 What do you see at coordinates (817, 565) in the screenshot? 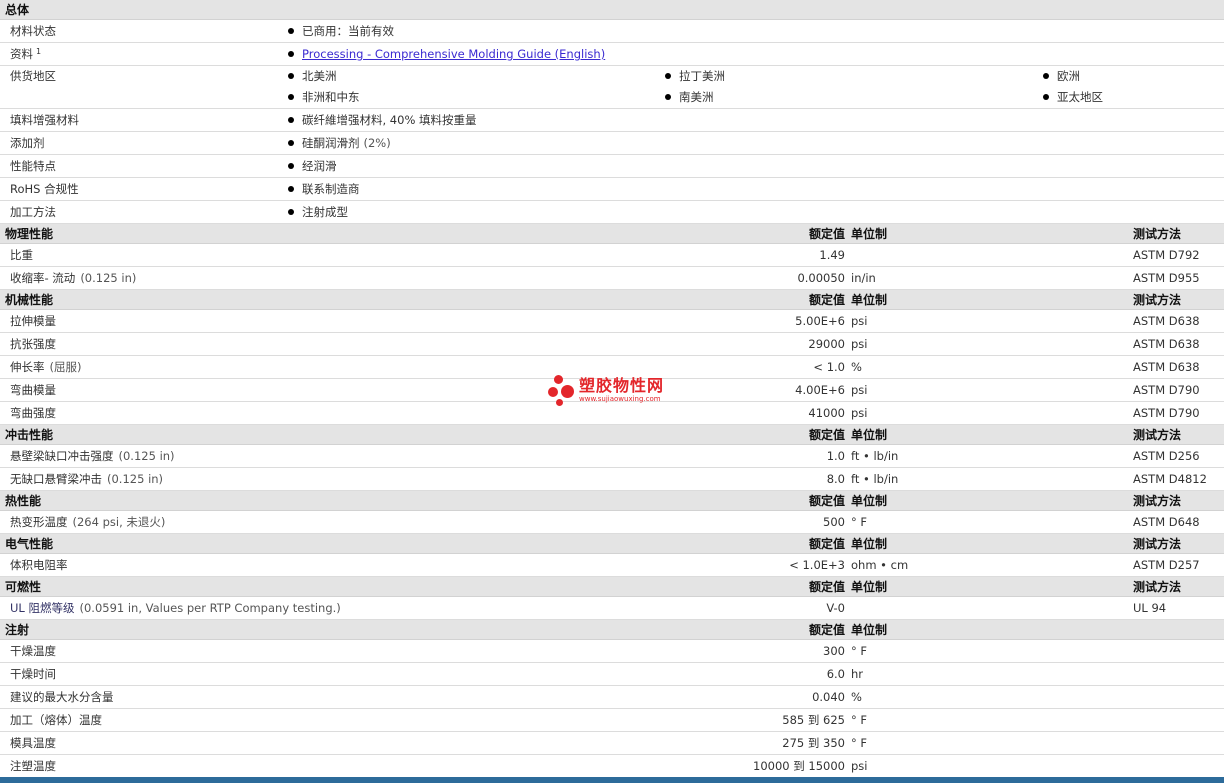
I see `property-value: < 1.0E+3` at bounding box center [817, 565].